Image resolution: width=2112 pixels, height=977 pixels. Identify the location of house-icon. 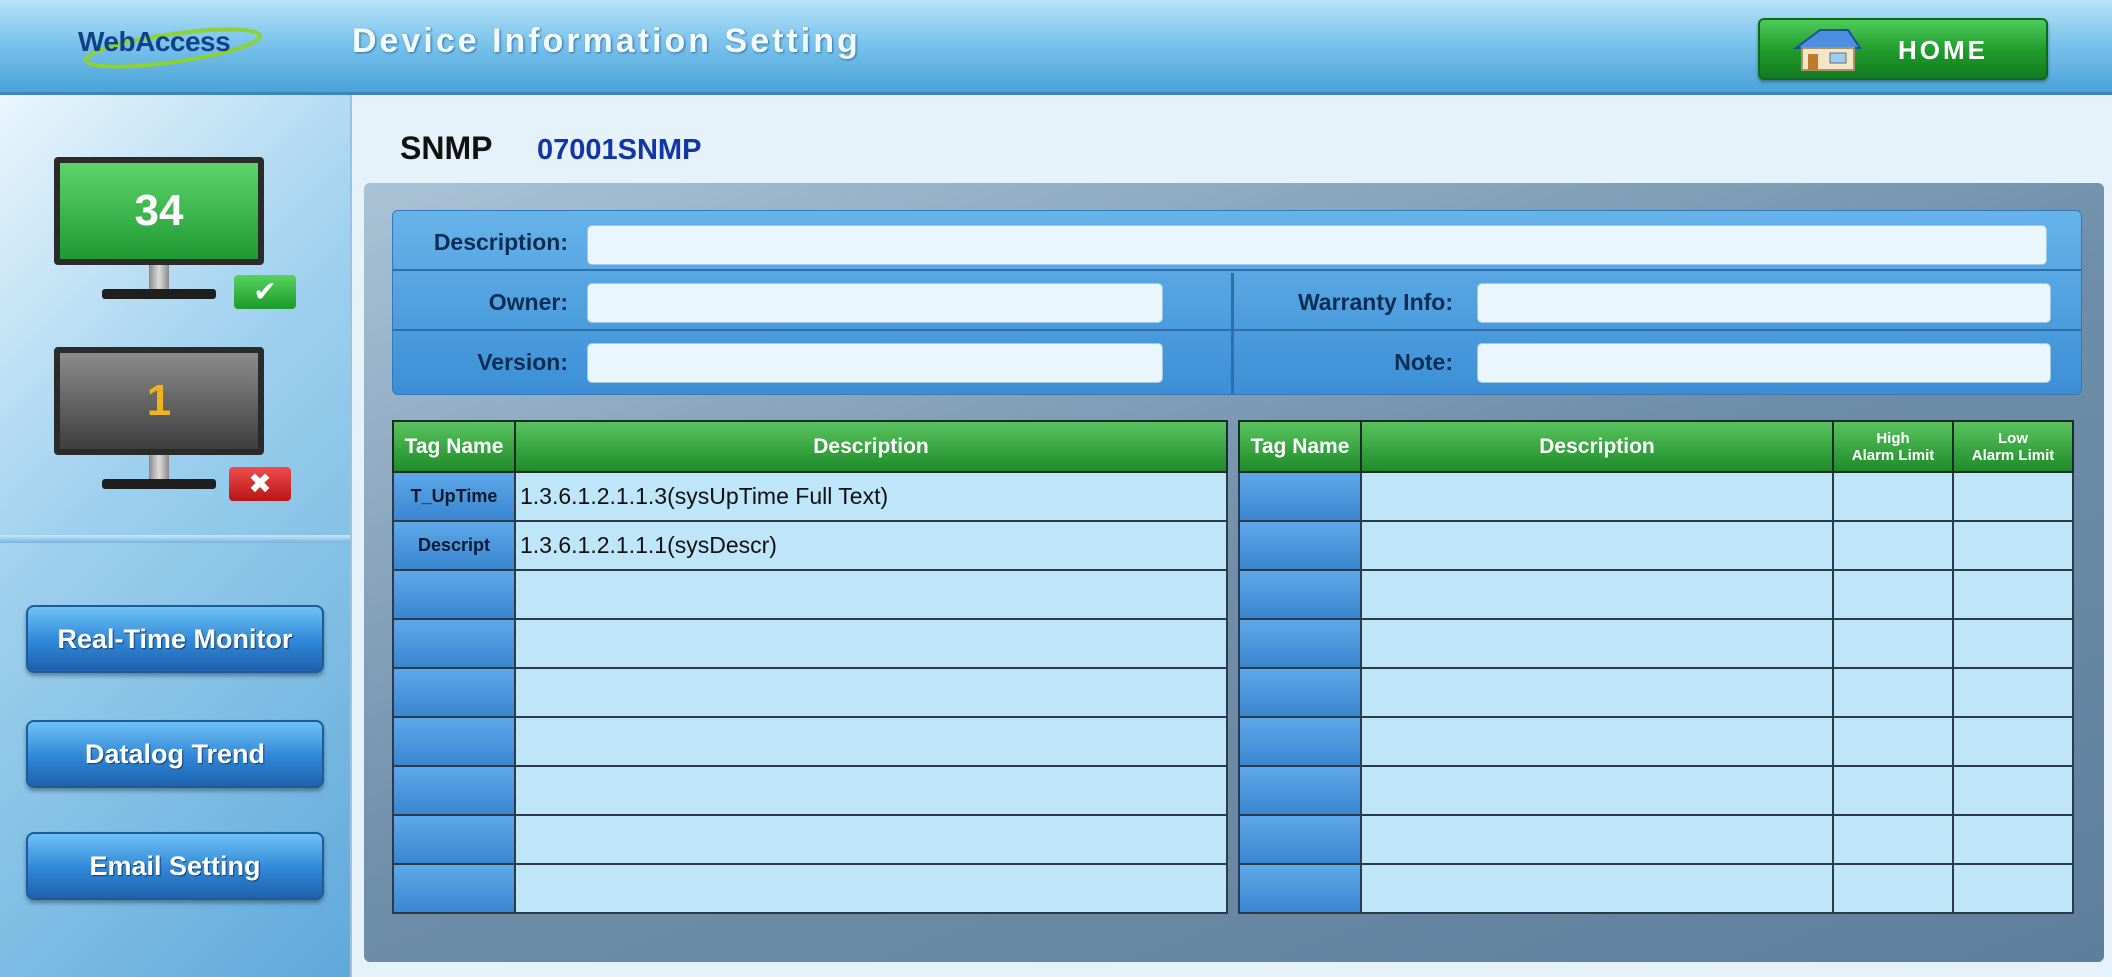
(1827, 50).